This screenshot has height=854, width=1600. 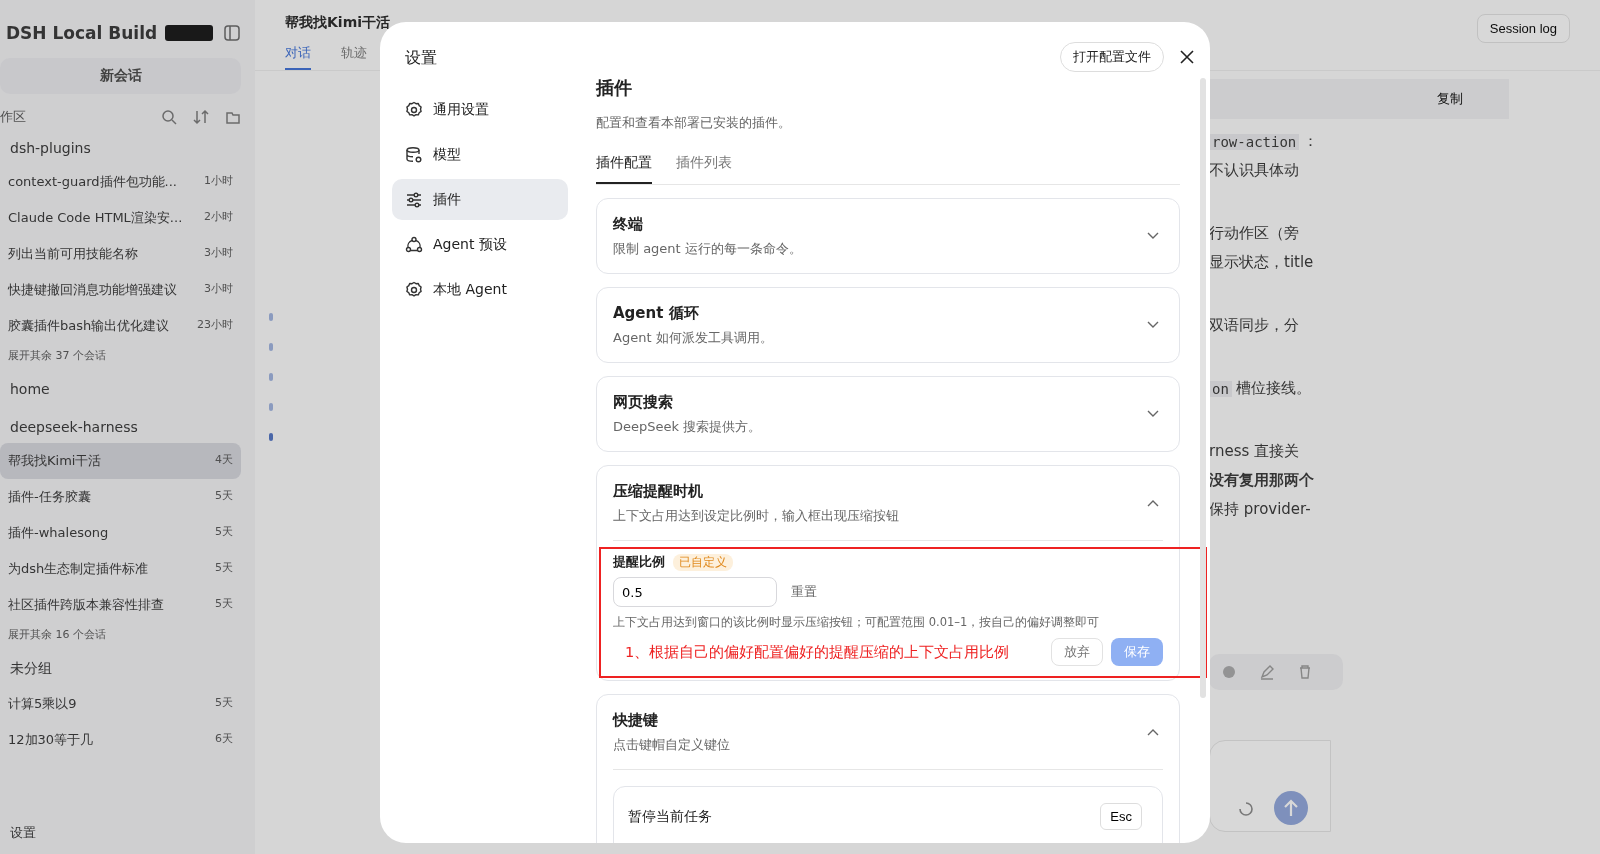 I want to click on session-item: 社区插件跨版本兼容性排查 5天, so click(x=120, y=605).